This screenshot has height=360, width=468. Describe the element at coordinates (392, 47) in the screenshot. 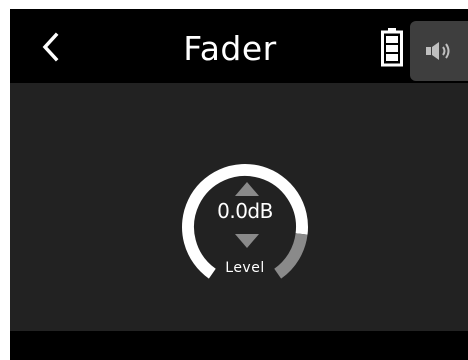

I see `battery-icon` at that location.